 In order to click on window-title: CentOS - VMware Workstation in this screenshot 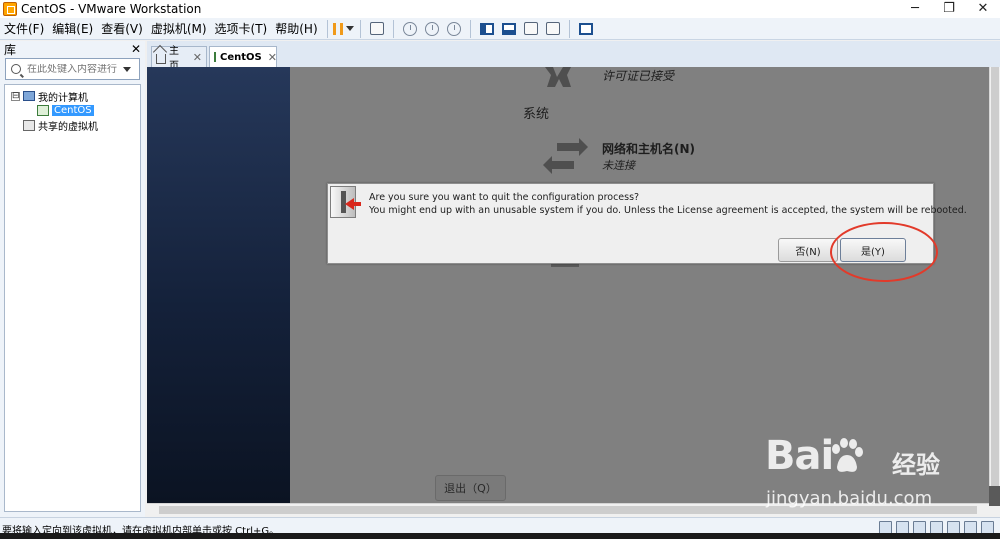, I will do `click(111, 9)`.